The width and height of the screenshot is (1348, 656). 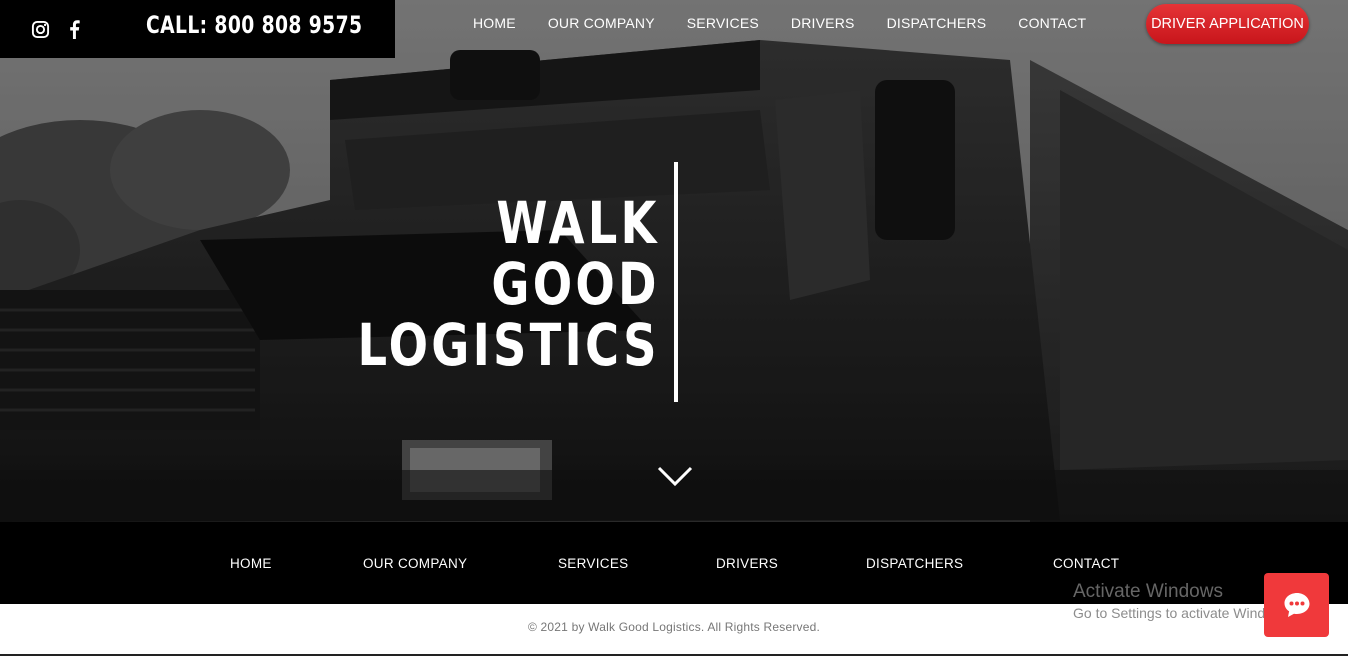 I want to click on driver-application-button: DRIVER APPLICATION, so click(x=1227, y=24).